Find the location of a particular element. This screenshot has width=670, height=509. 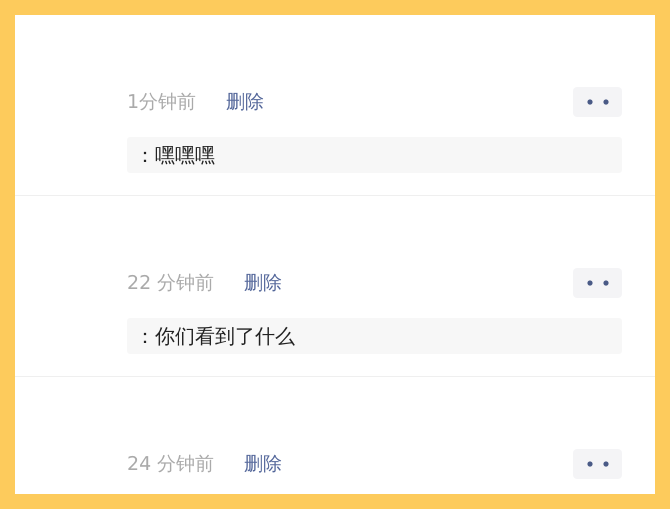

comment-text: ：嘿嘿嘿 is located at coordinates (374, 155).